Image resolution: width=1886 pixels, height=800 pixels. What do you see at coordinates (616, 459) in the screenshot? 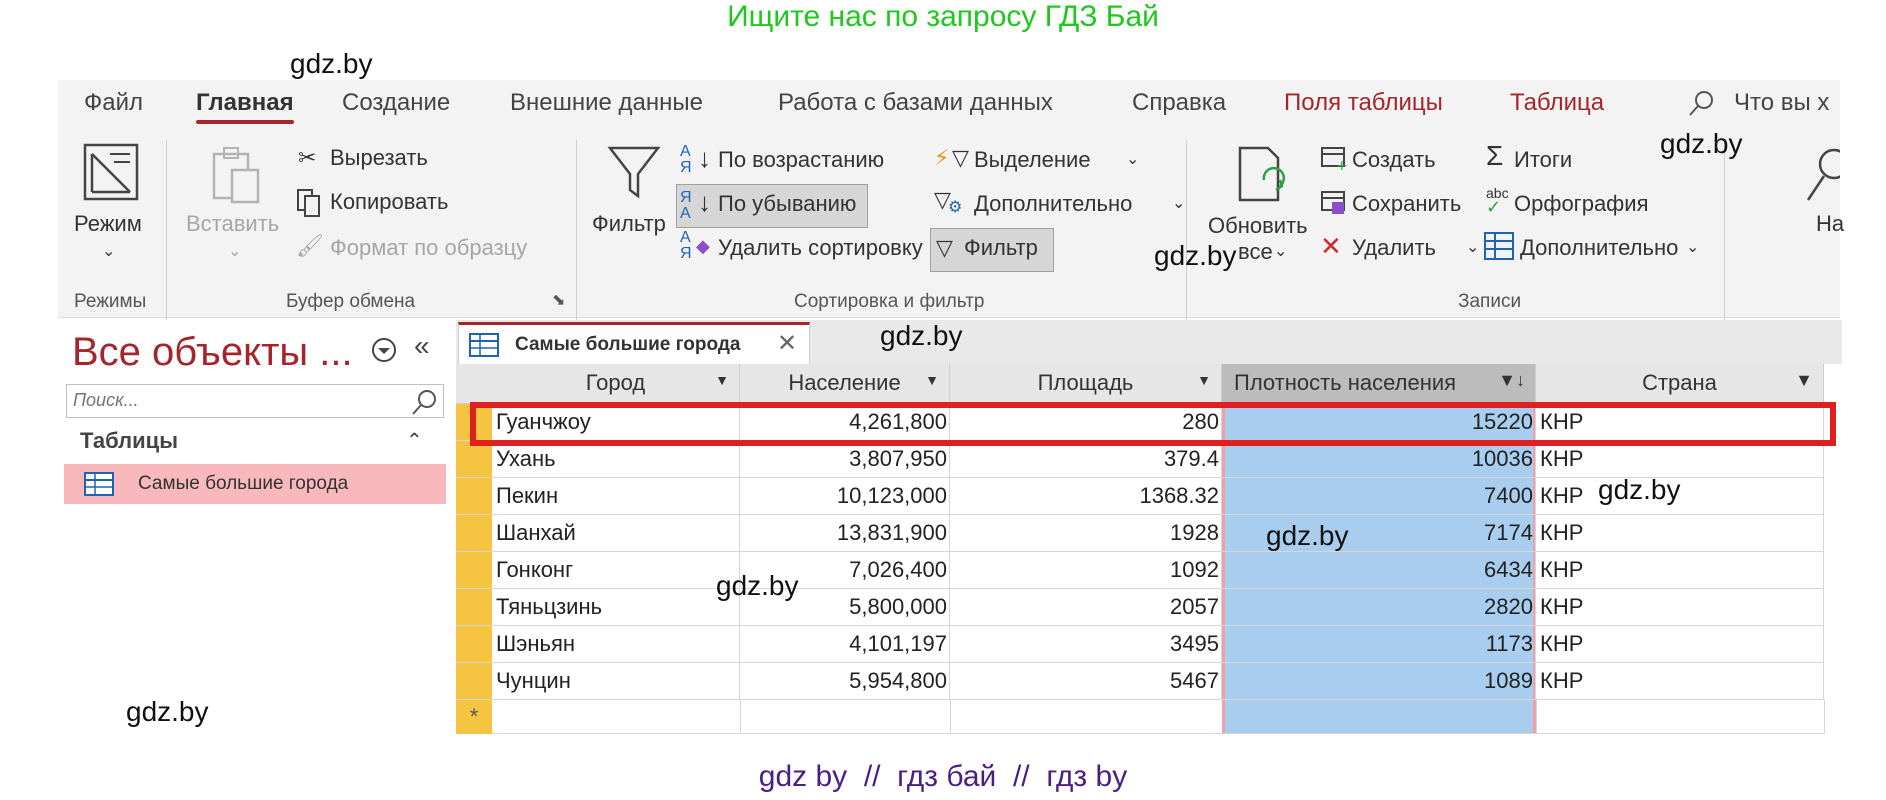
I see `cell-city: Ухань` at bounding box center [616, 459].